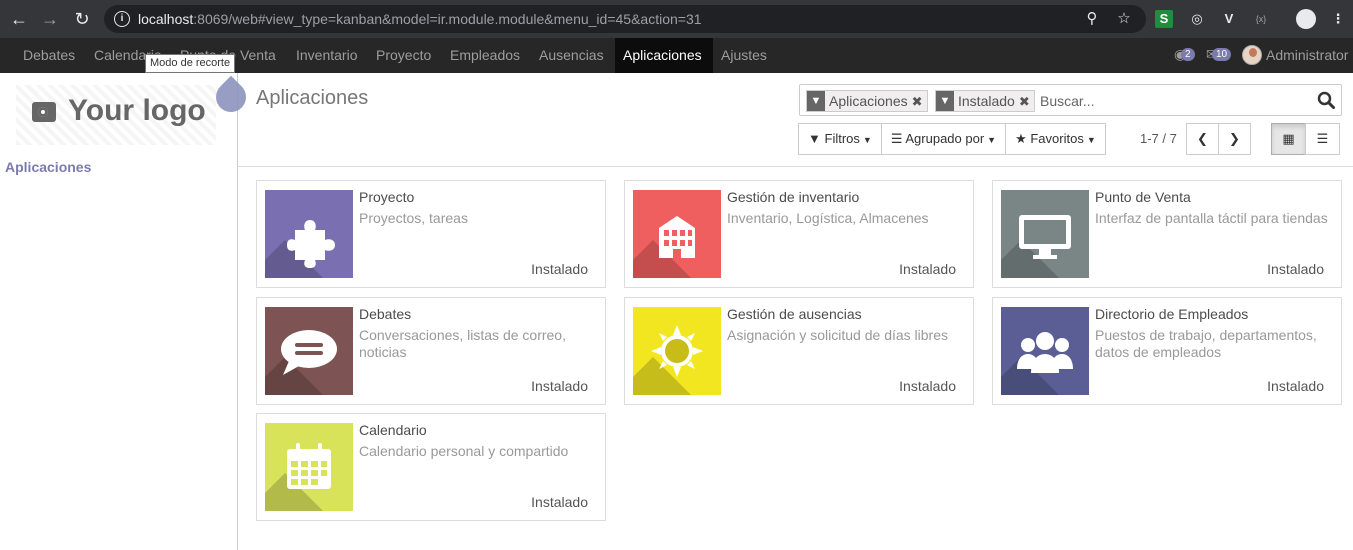  I want to click on user-avatar, so click(1252, 55).